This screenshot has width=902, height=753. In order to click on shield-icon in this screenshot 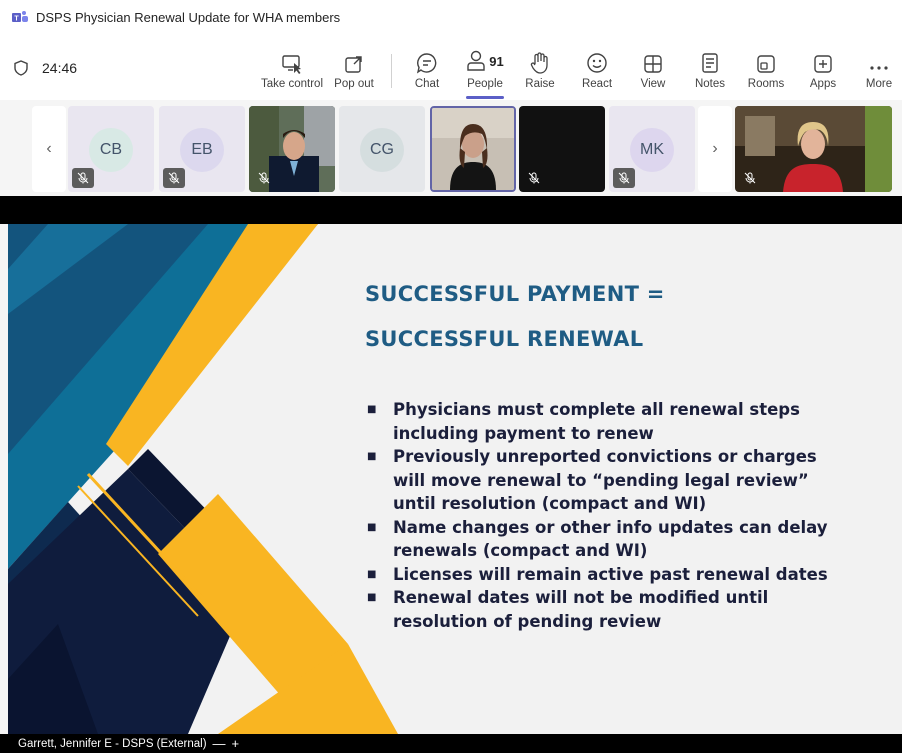, I will do `click(21, 68)`.